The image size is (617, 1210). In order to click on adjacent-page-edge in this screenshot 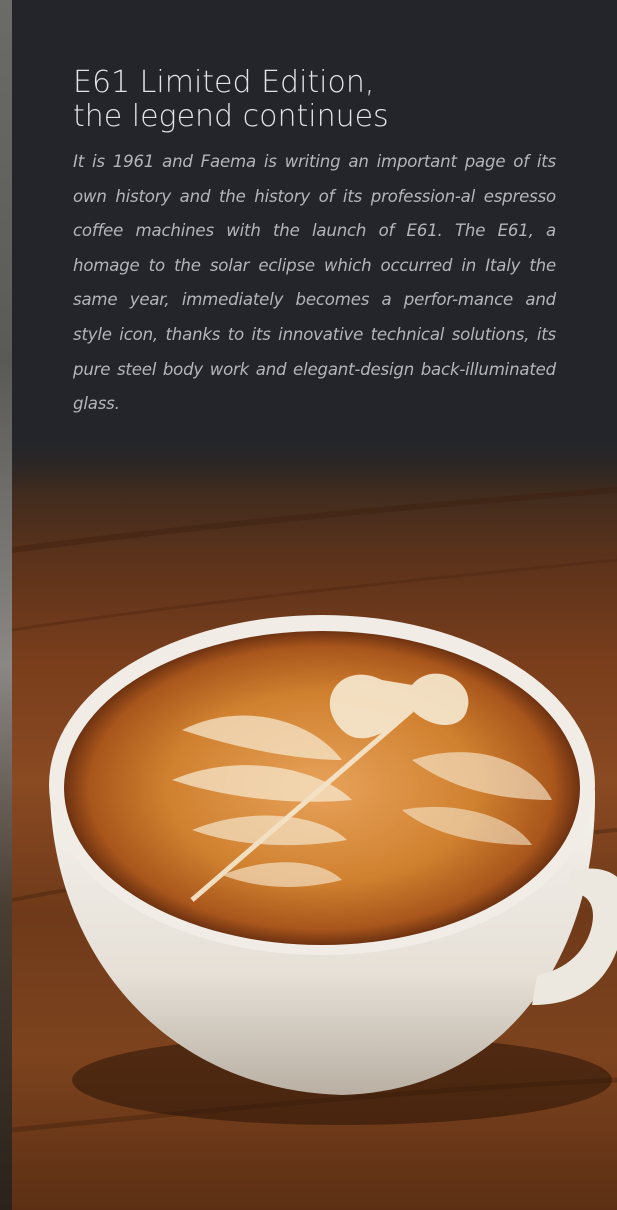, I will do `click(6, 605)`.